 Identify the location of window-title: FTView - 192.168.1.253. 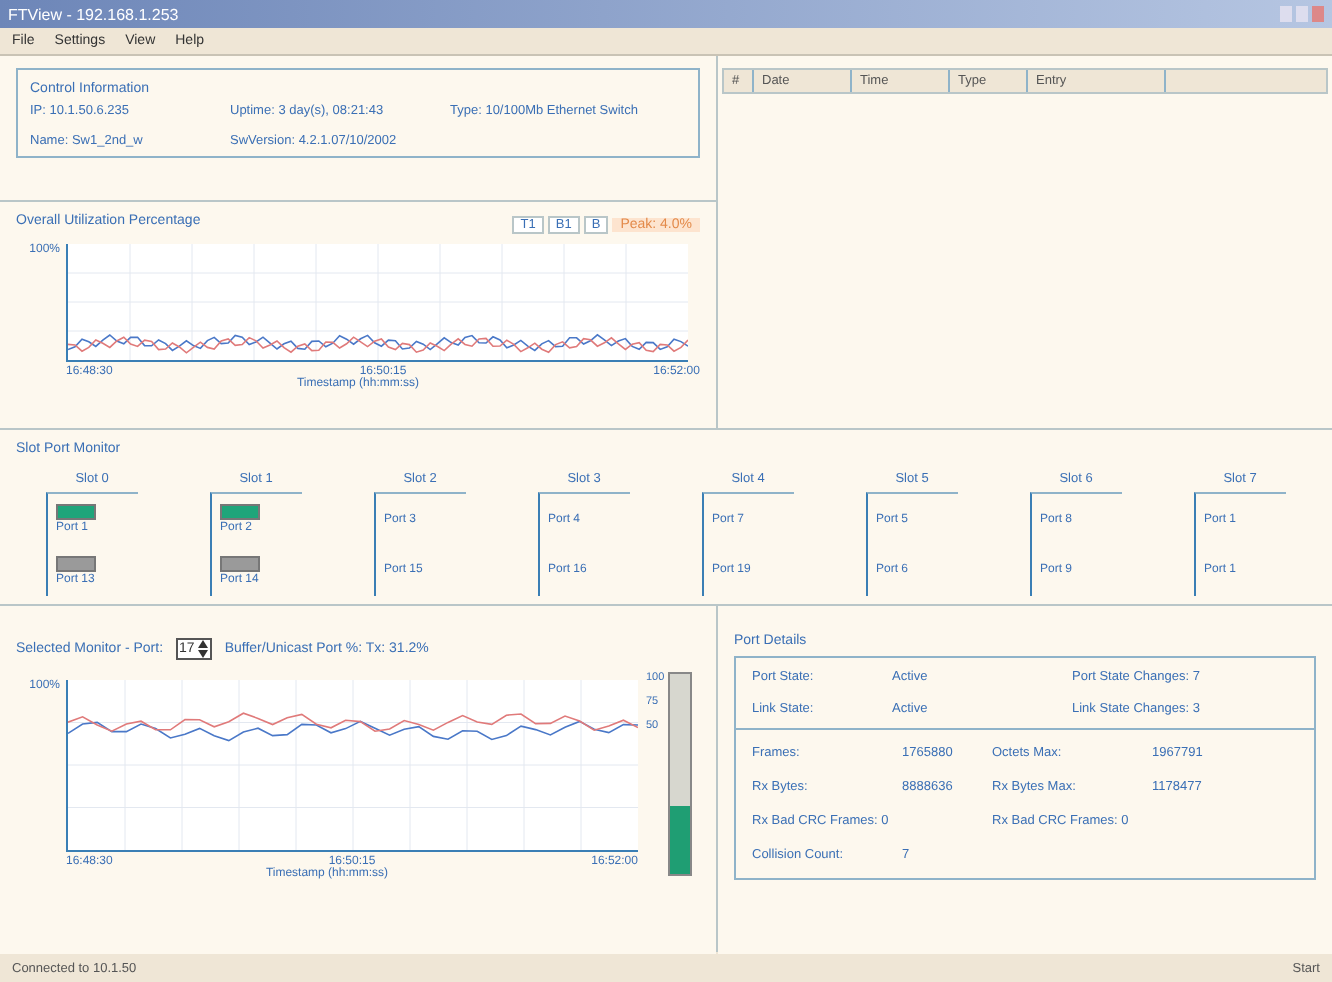
(93, 14).